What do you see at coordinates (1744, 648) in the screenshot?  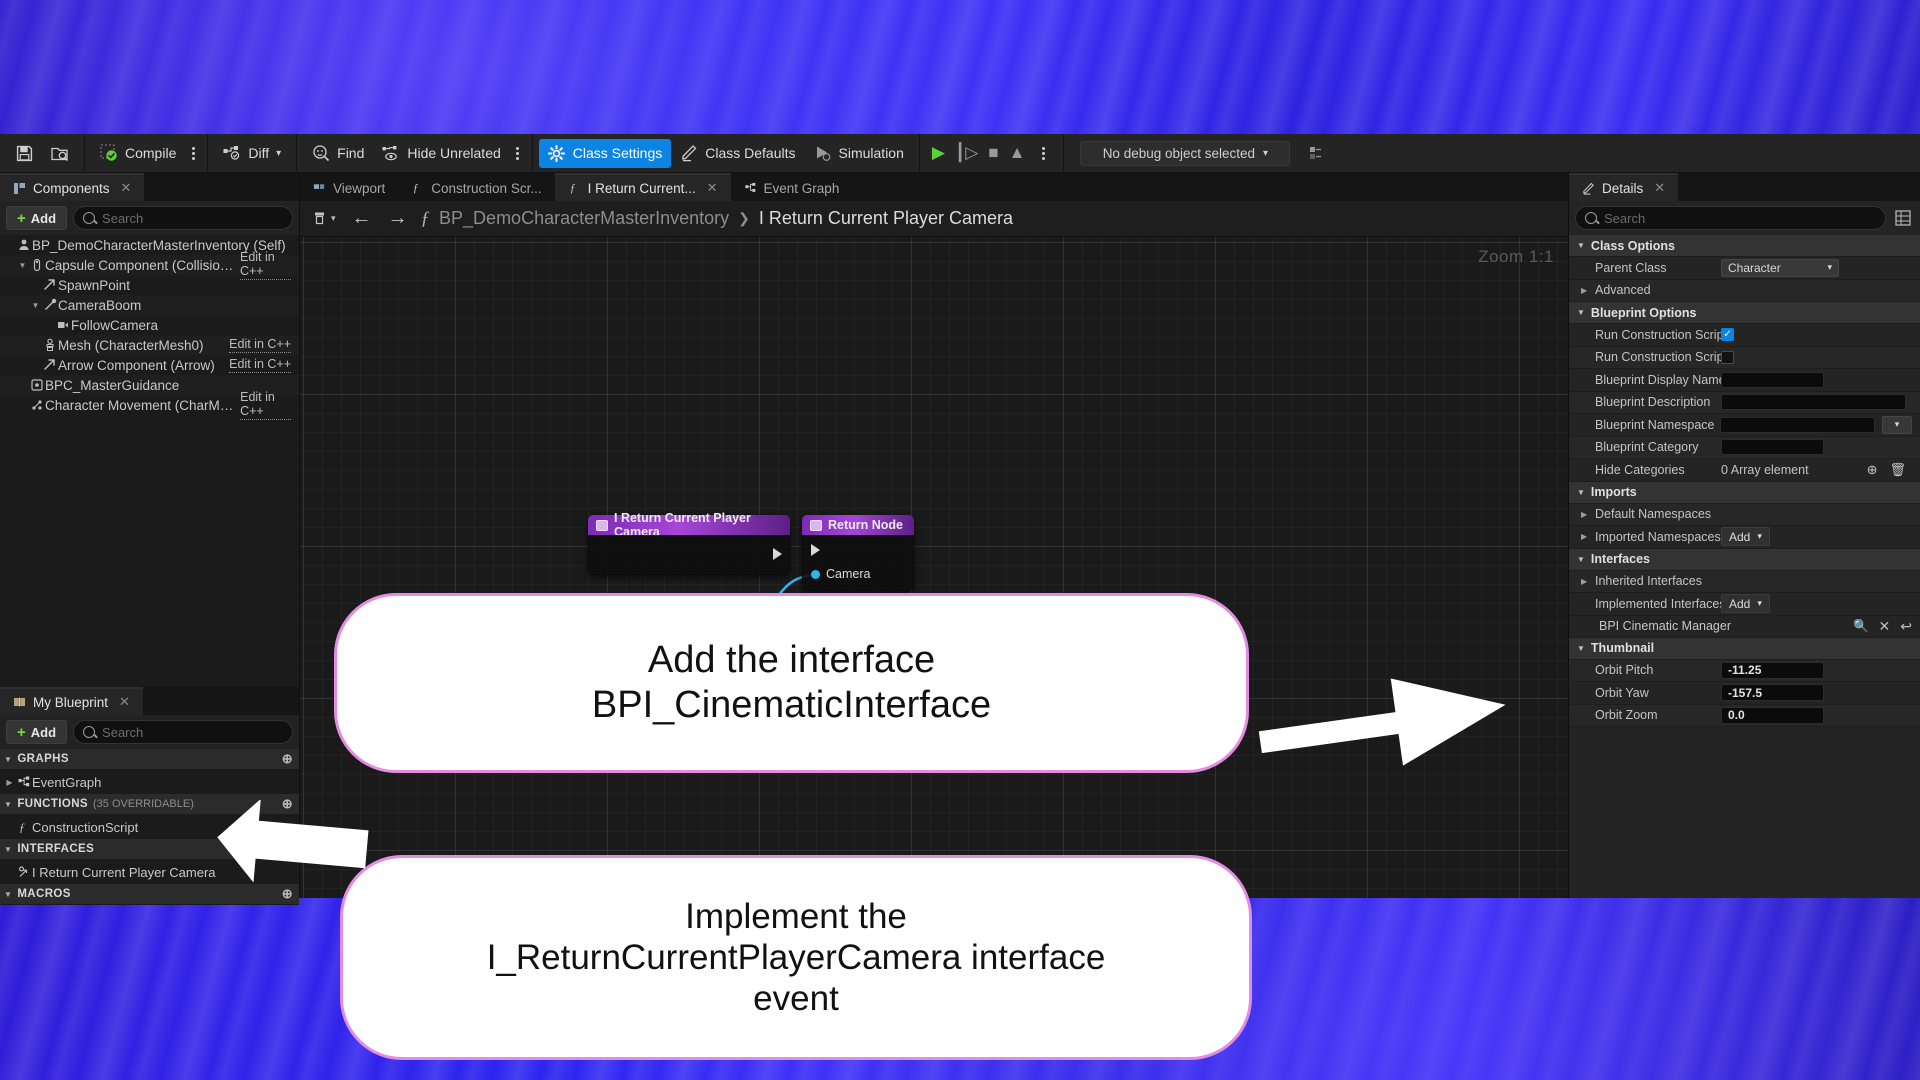 I see `details-category-header: ▼ Thumbnail` at bounding box center [1744, 648].